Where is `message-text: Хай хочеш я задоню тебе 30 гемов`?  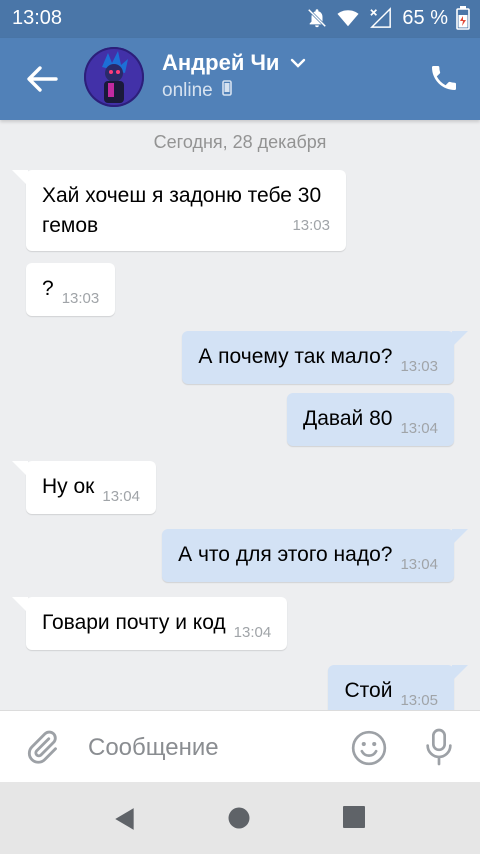
message-text: Хай хочеш я задоню тебе 30 гемов is located at coordinates (182, 210).